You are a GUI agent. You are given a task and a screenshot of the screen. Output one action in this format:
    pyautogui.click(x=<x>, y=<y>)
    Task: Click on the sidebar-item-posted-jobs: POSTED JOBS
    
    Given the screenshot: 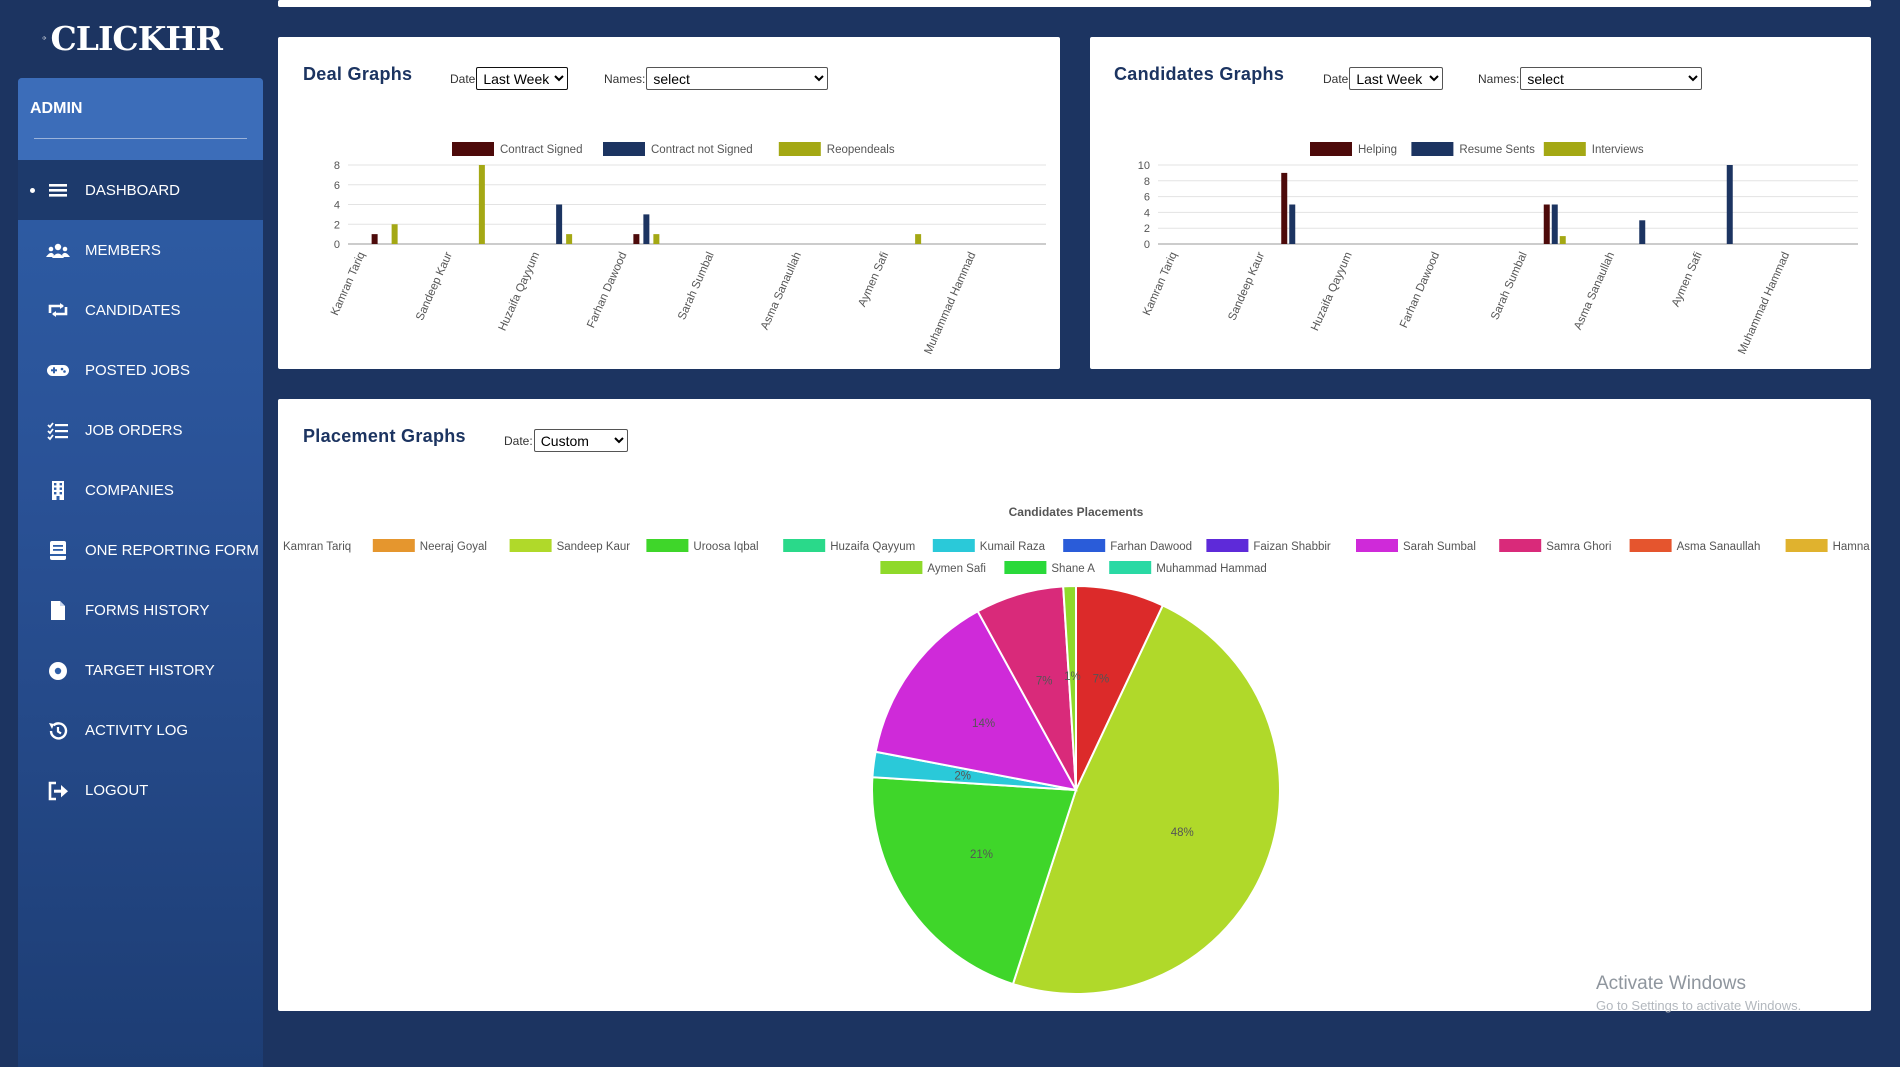 What is the action you would take?
    pyautogui.click(x=140, y=370)
    